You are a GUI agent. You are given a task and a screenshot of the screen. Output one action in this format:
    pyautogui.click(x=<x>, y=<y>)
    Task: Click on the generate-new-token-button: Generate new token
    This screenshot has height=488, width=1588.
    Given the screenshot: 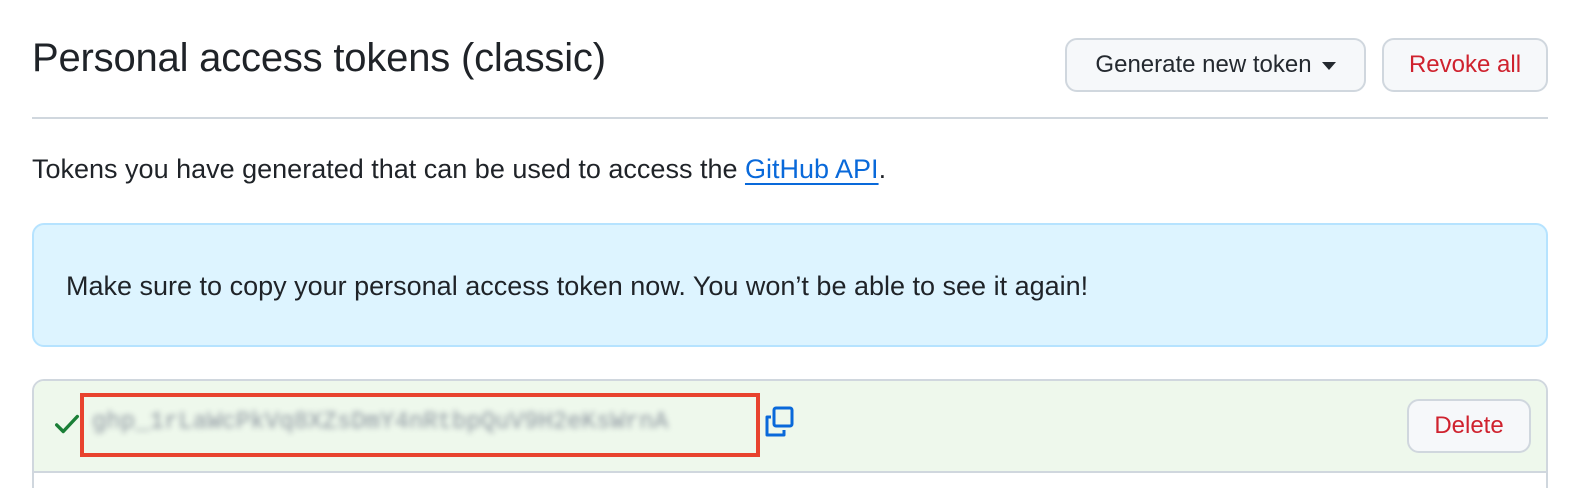 What is the action you would take?
    pyautogui.click(x=1215, y=65)
    